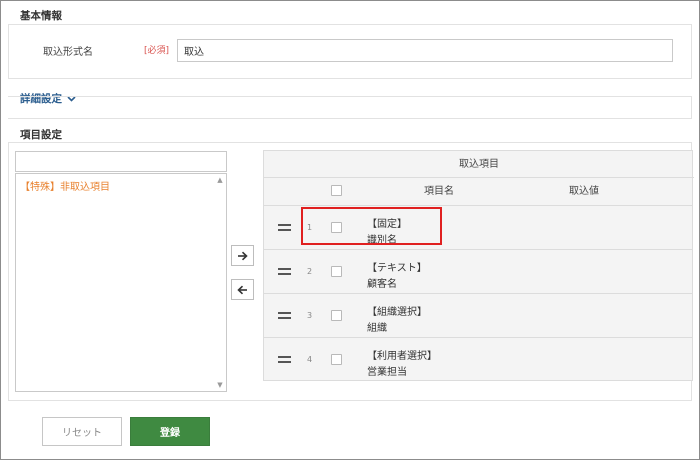 This screenshot has width=700, height=460. I want to click on row-item-name: 営業担当, so click(387, 372).